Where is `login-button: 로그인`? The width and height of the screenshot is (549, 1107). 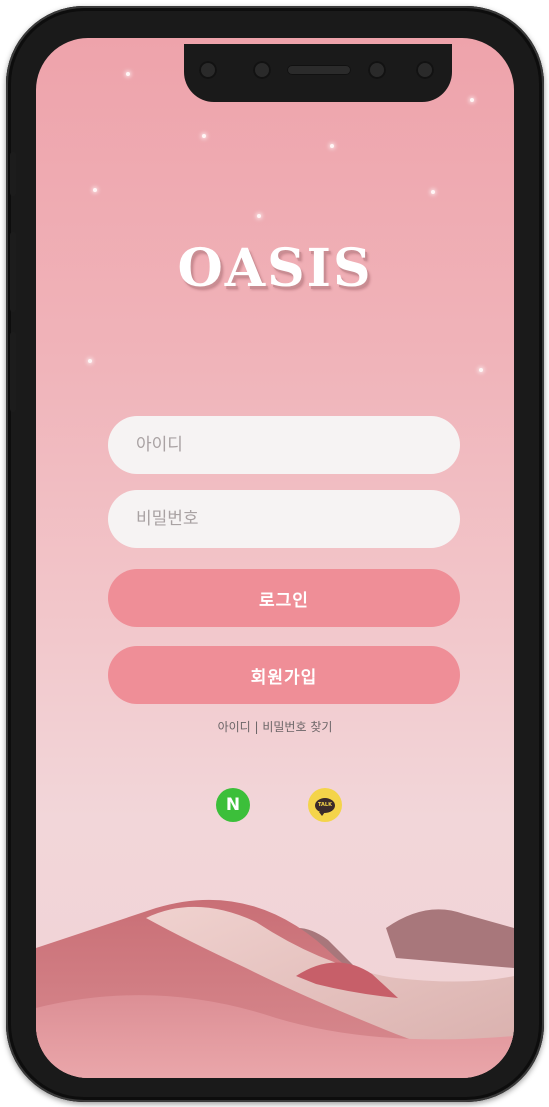
login-button: 로그인 is located at coordinates (284, 598).